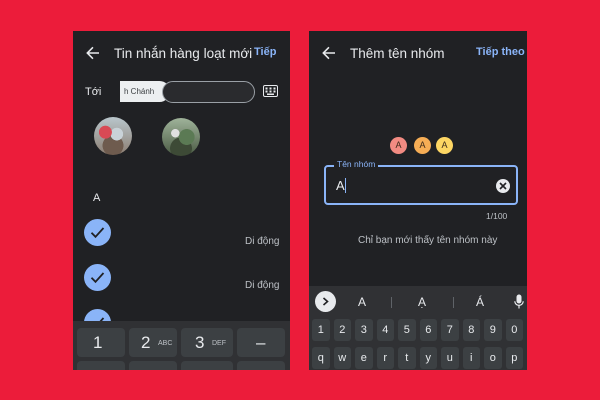 The image size is (600, 400). I want to click on key-0: 0, so click(514, 330).